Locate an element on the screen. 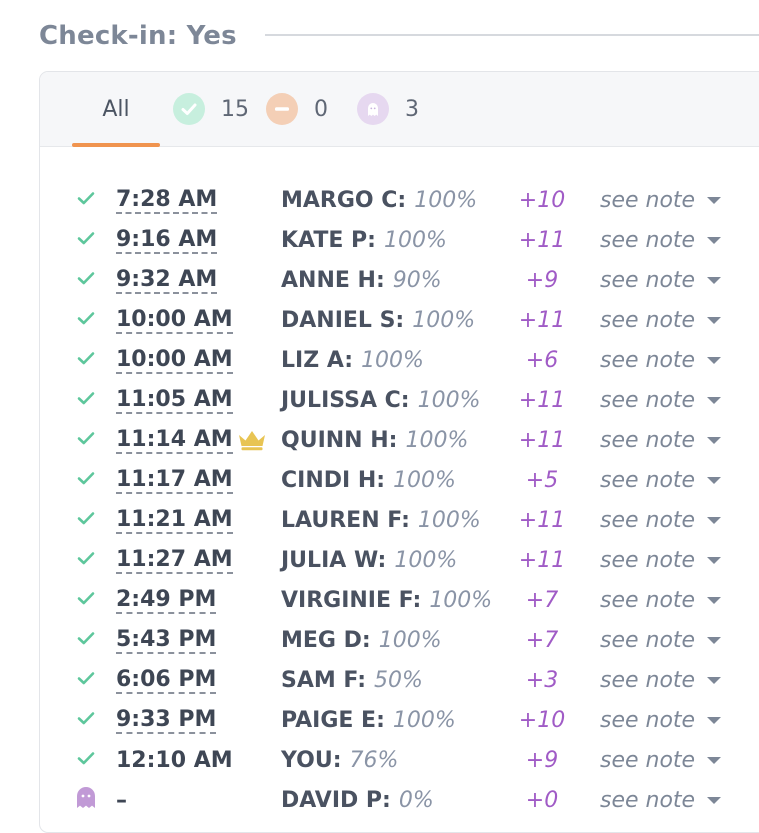  ghost-icon is located at coordinates (86, 800).